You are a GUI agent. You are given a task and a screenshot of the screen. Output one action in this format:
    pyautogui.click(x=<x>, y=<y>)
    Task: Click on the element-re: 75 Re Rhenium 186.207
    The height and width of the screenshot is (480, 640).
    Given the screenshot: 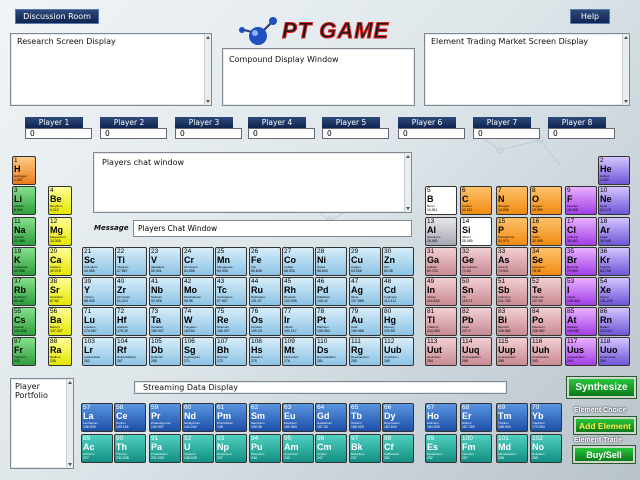 What is the action you would take?
    pyautogui.click(x=231, y=321)
    